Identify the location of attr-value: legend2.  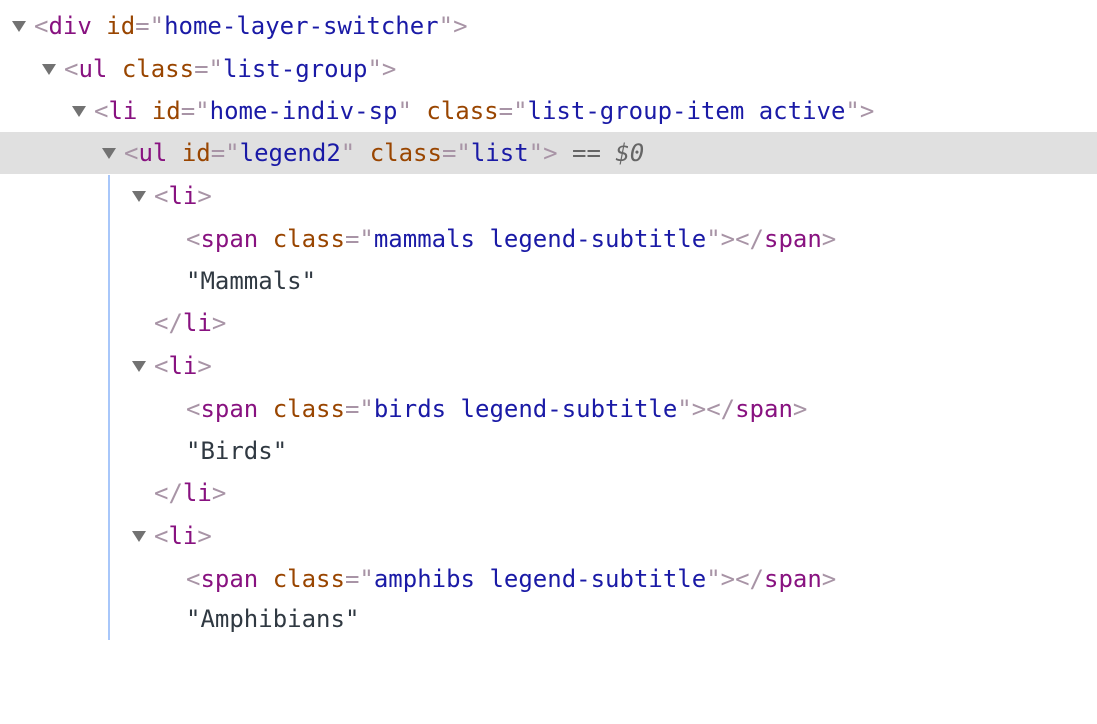
(290, 153).